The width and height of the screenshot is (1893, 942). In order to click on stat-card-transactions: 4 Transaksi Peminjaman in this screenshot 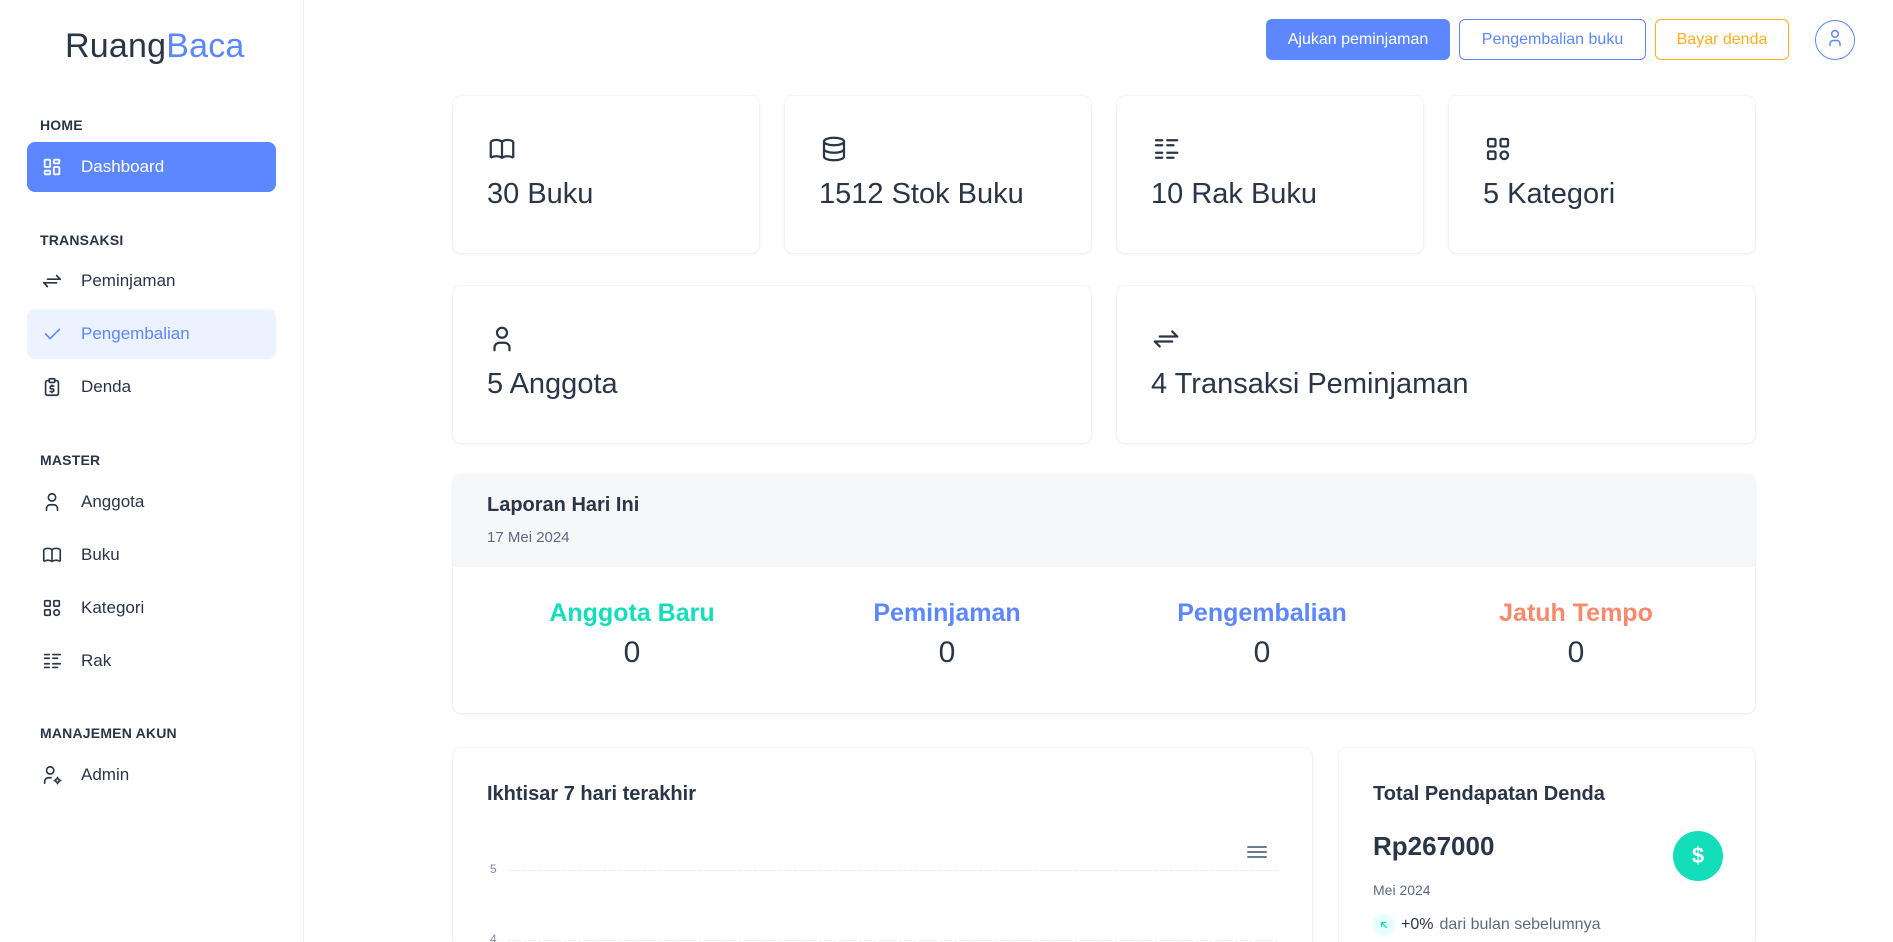, I will do `click(1436, 364)`.